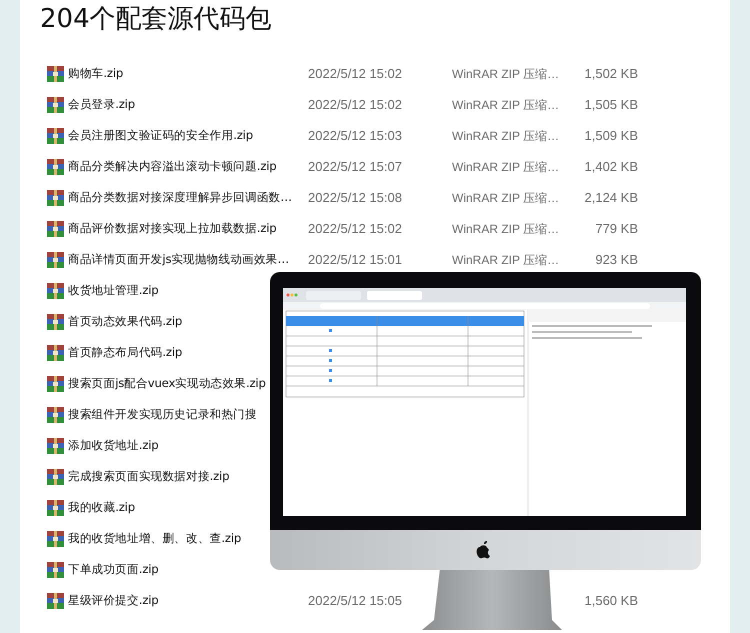 This screenshot has width=750, height=633. Describe the element at coordinates (155, 538) in the screenshot. I see `file-name: 我的收货地址增、删、改、查.zip` at that location.